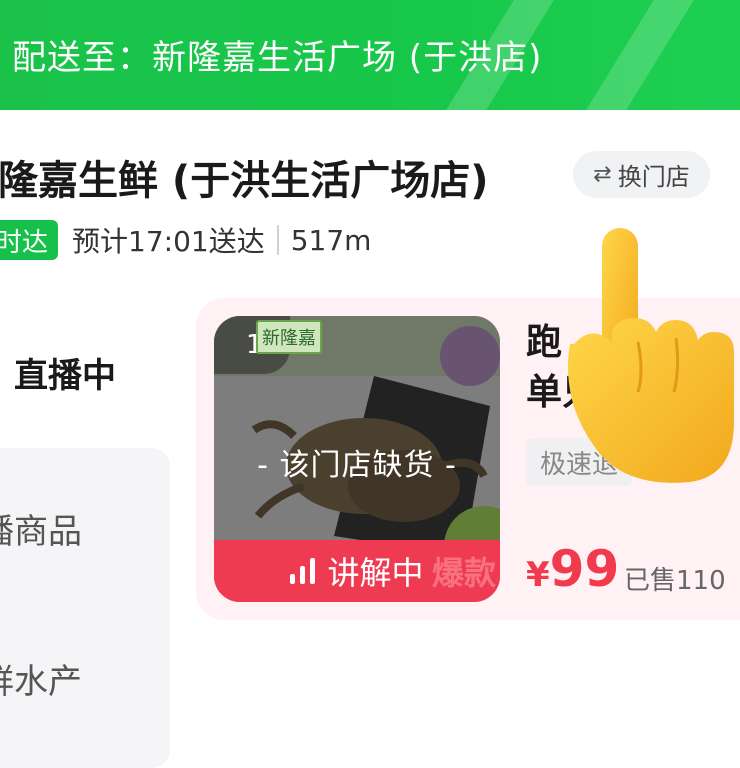 Image resolution: width=740 pixels, height=768 pixels. What do you see at coordinates (65, 372) in the screenshot?
I see `menu-item-live: 直播中` at bounding box center [65, 372].